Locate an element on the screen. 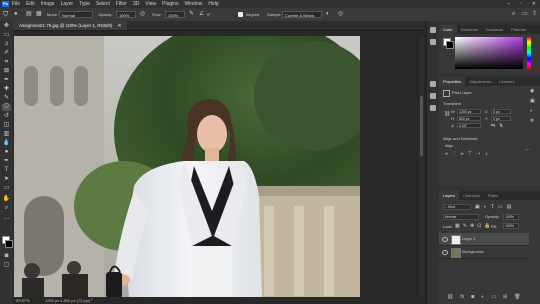  x-field: 0 px is located at coordinates (501, 111).